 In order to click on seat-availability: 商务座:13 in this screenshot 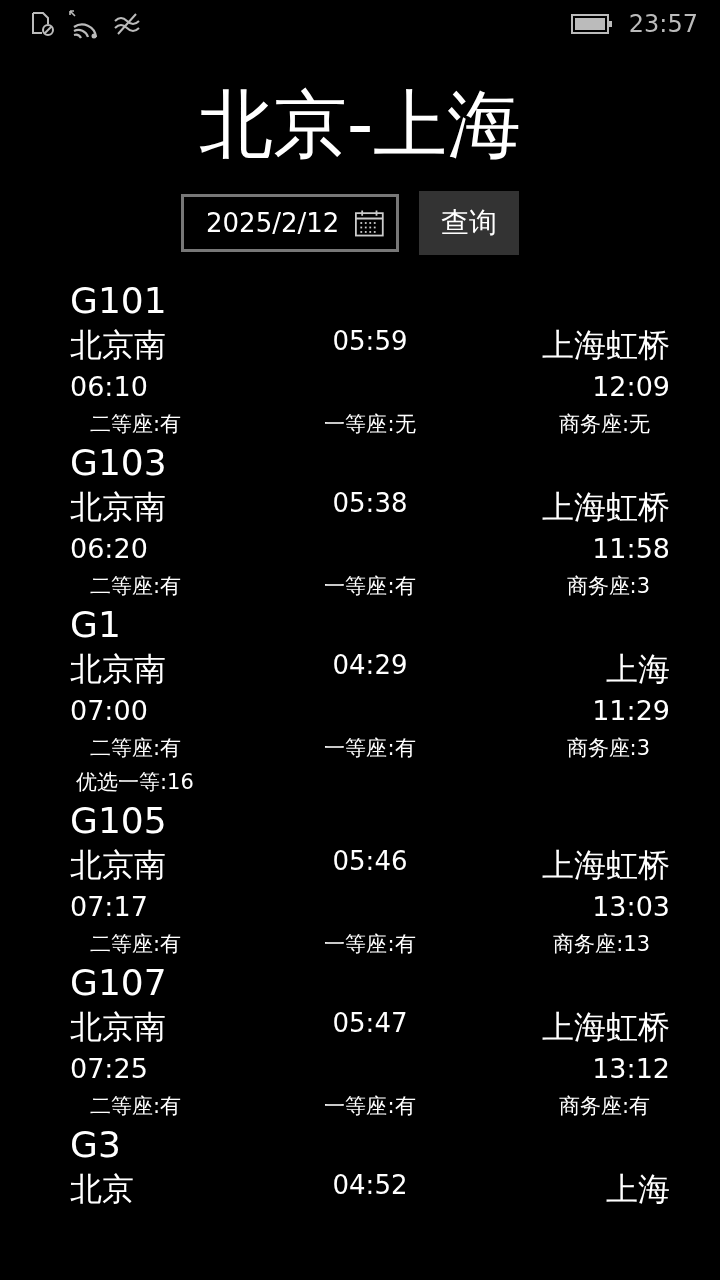, I will do `click(601, 944)`.